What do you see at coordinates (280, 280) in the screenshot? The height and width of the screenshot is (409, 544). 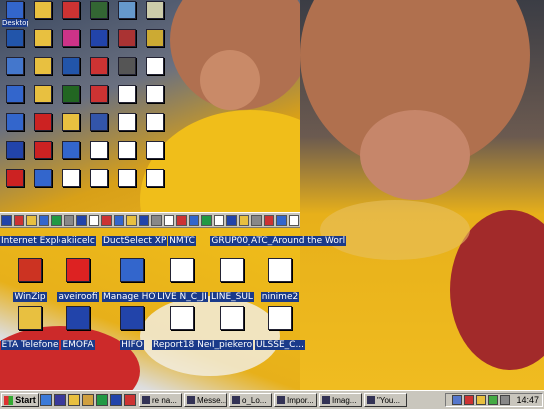 I see `desktop-shortcut: ninime2` at bounding box center [280, 280].